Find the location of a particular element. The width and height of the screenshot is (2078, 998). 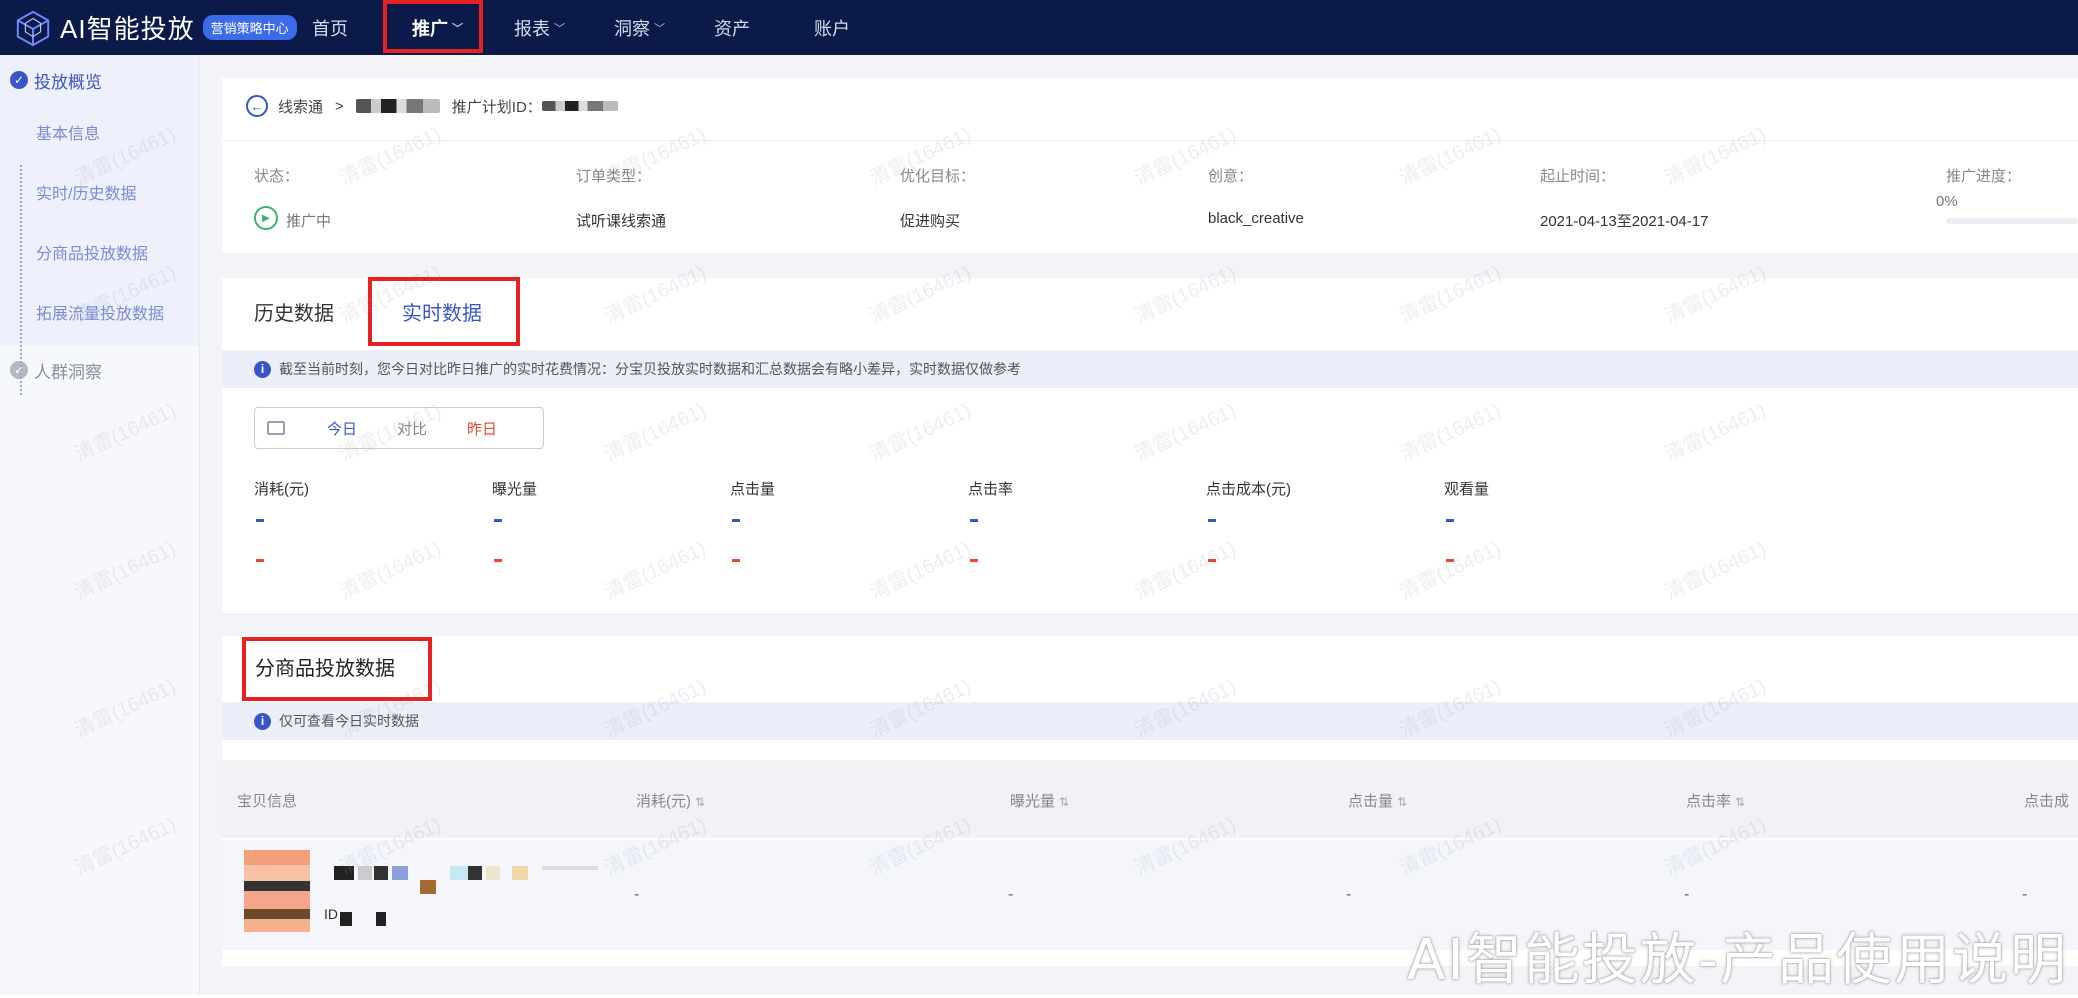

cell-cpc: - is located at coordinates (2025, 894).